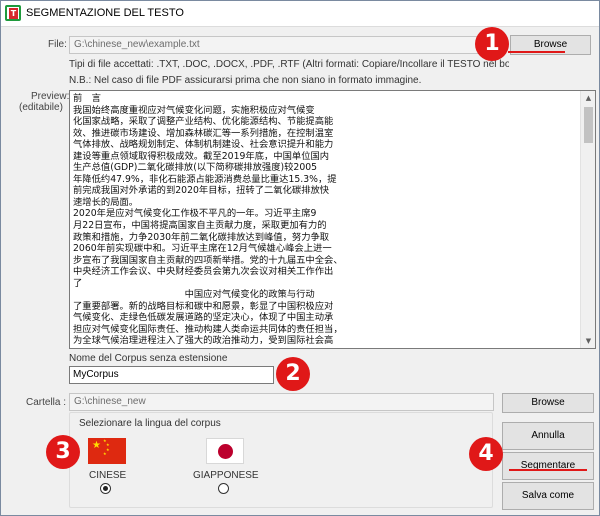  I want to click on salva-come-label: Salva come, so click(548, 495).